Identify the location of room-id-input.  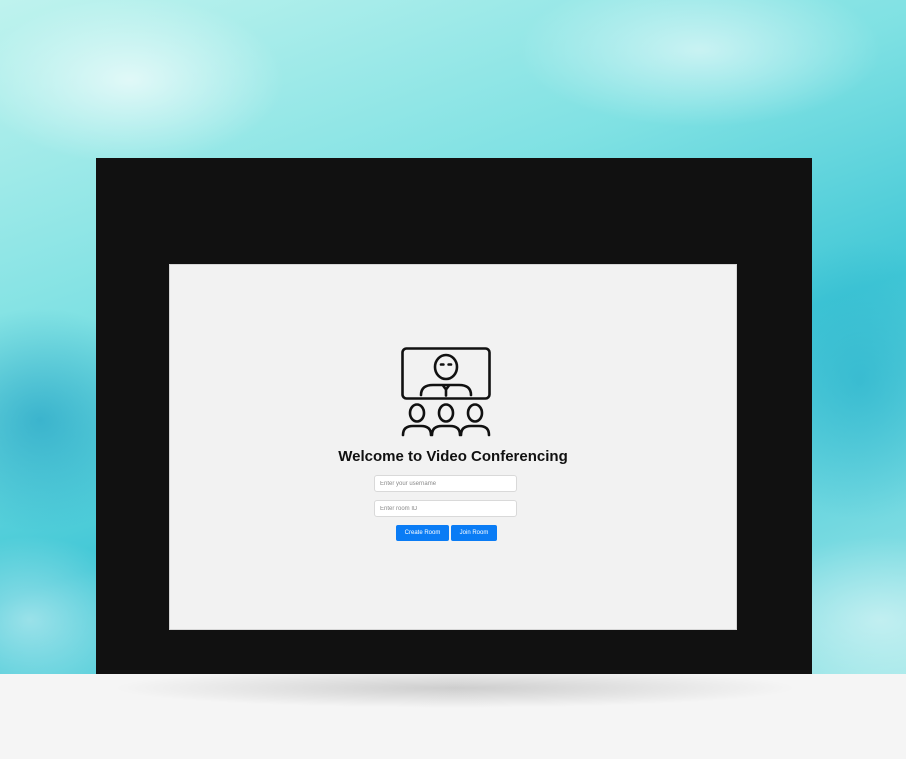
(445, 508).